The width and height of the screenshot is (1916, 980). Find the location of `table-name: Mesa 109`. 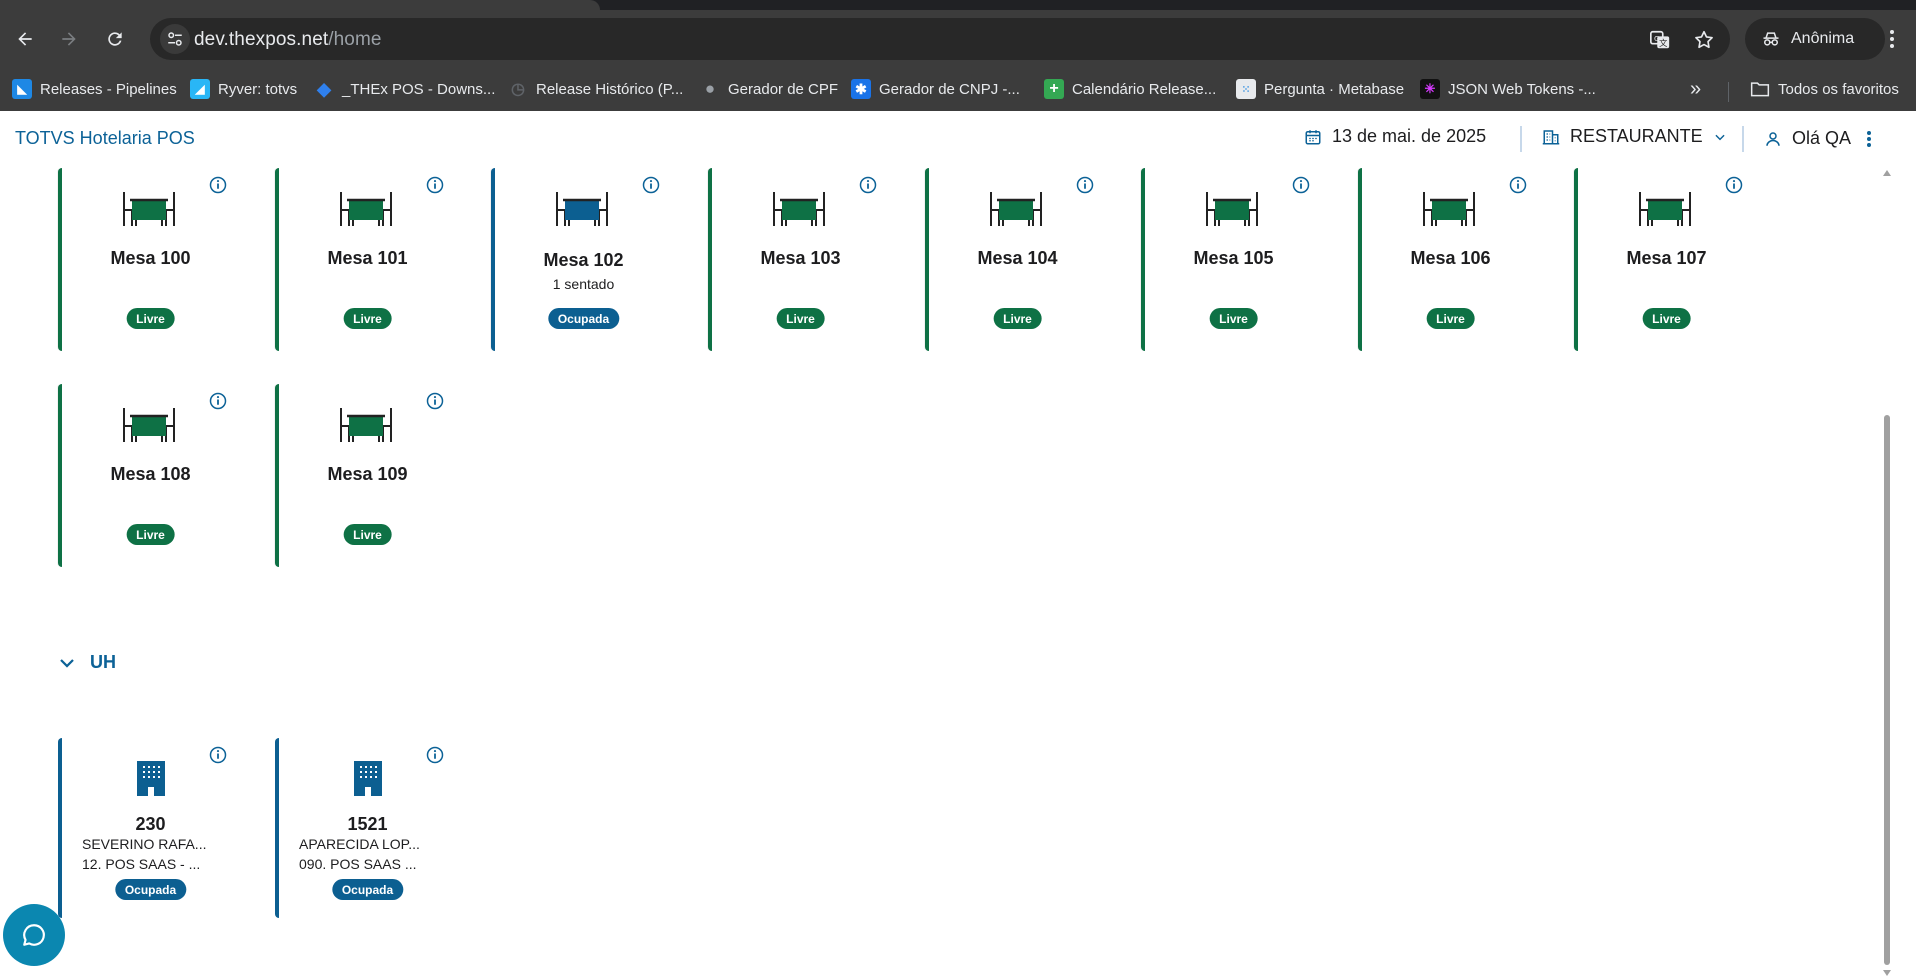

table-name: Mesa 109 is located at coordinates (367, 474).